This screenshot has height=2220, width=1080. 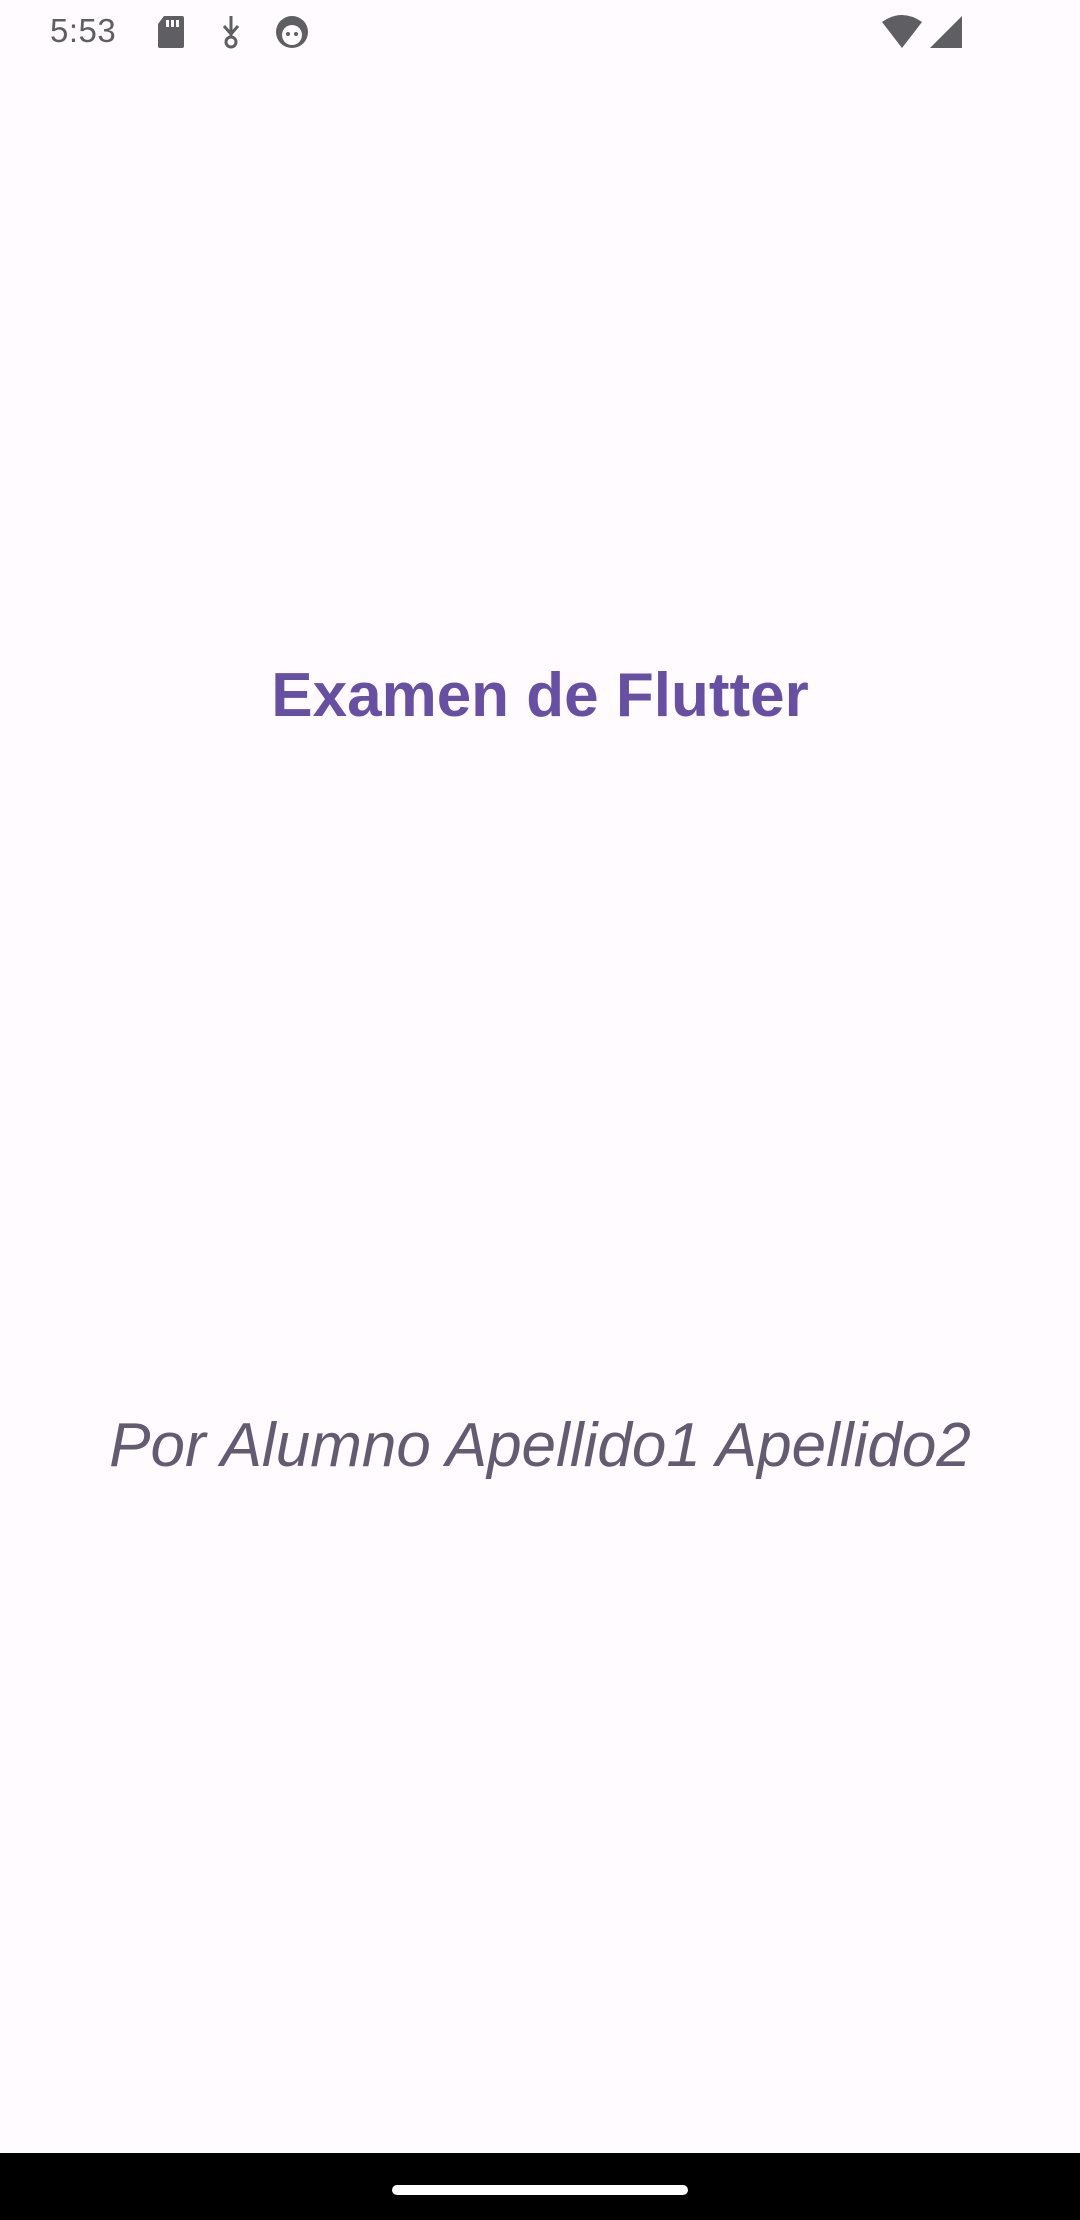 What do you see at coordinates (171, 34) in the screenshot?
I see `sd-card-icon` at bounding box center [171, 34].